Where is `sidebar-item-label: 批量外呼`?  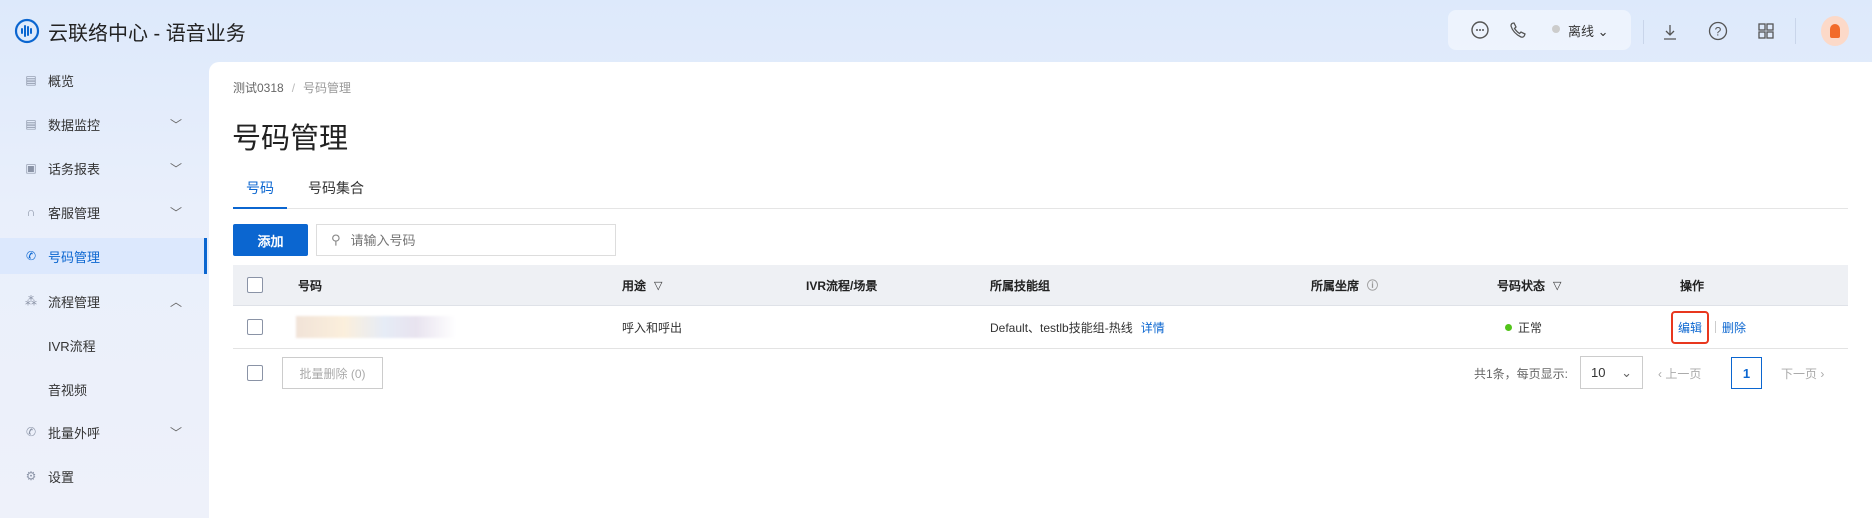
sidebar-item-label: 批量外呼 is located at coordinates (74, 433).